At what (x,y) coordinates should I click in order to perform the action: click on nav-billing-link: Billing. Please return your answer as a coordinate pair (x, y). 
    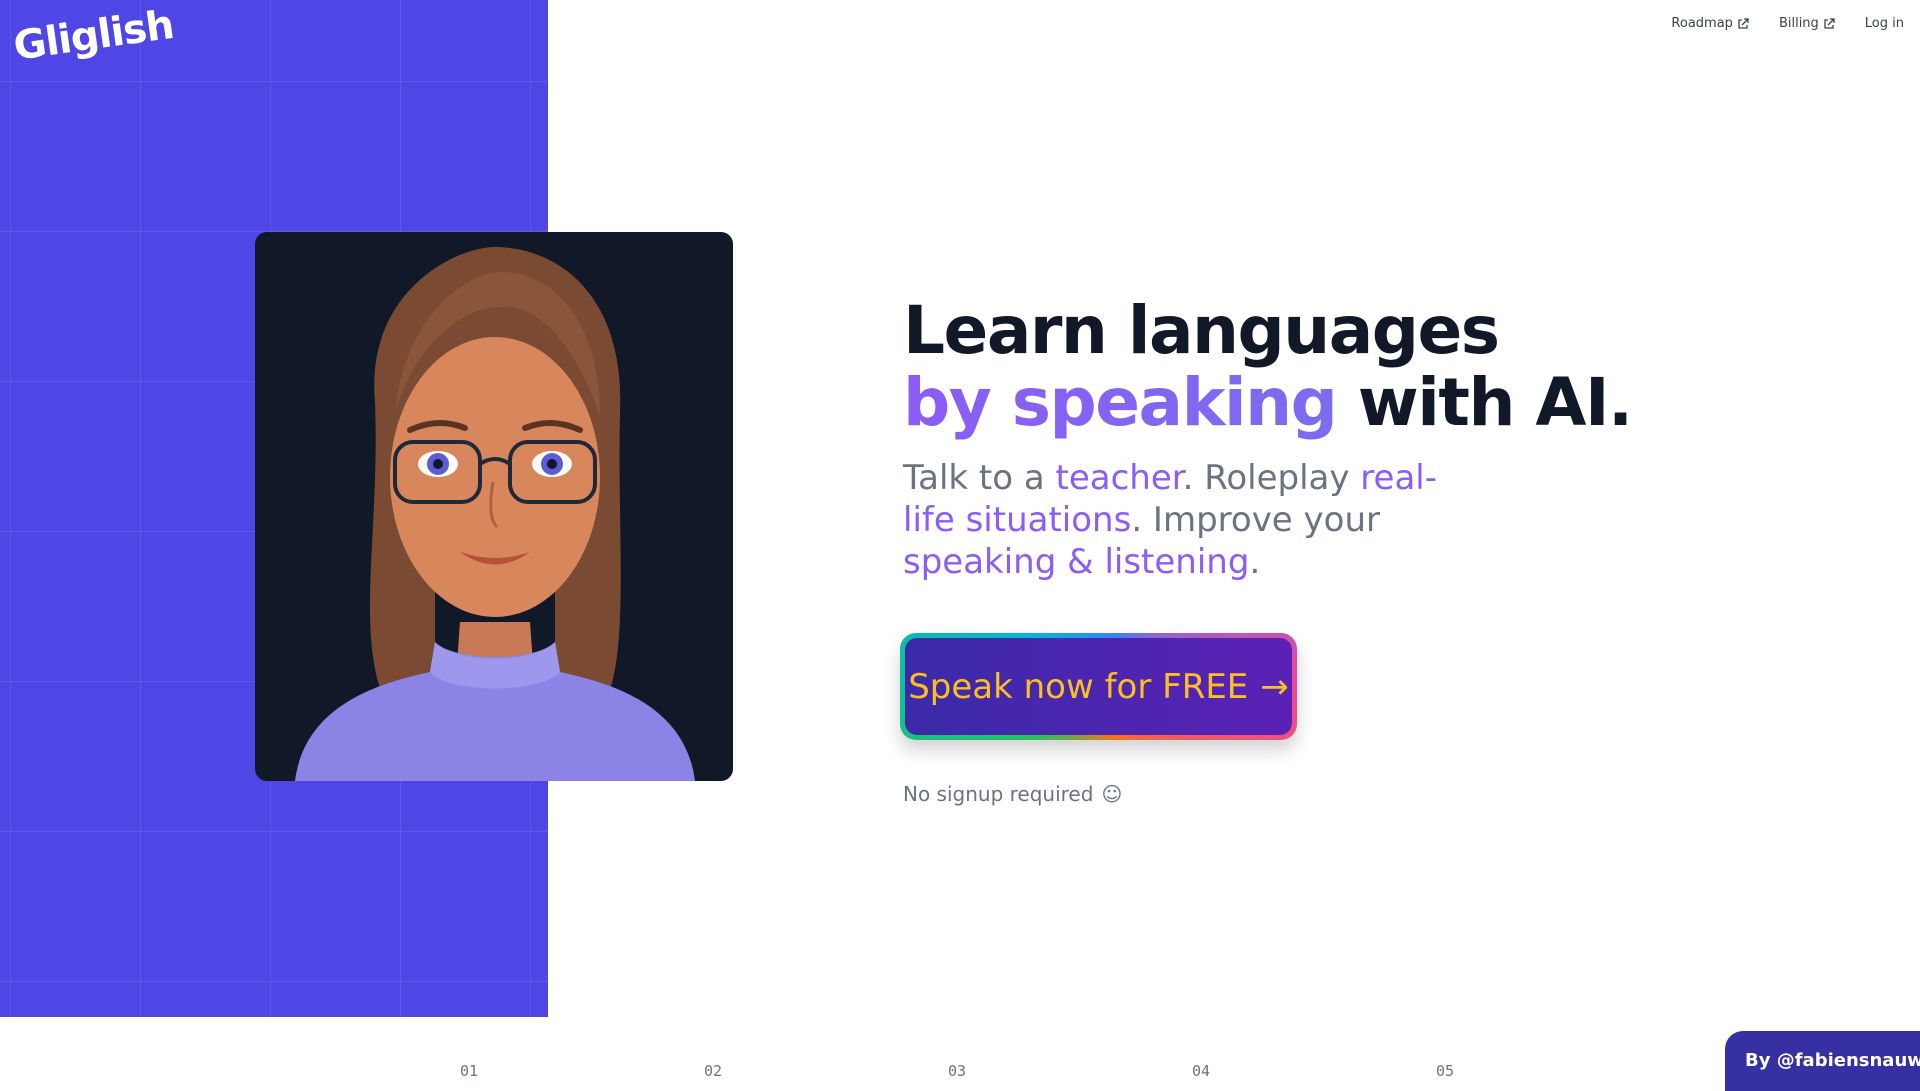
    Looking at the image, I should click on (1807, 23).